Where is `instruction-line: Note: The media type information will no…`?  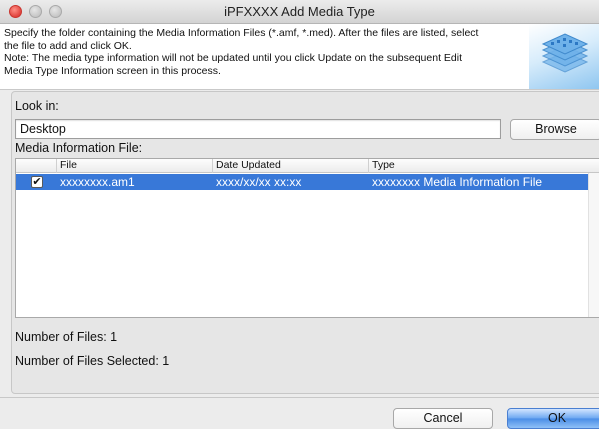 instruction-line: Note: The media type information will no… is located at coordinates (233, 58).